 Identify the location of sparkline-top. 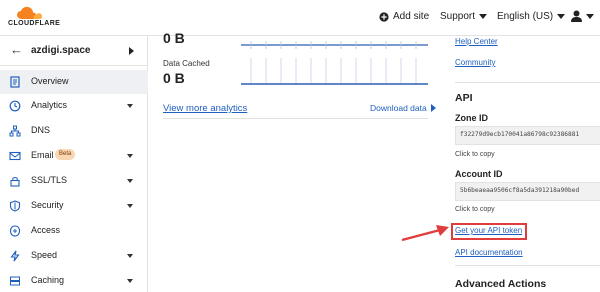
(334, 45).